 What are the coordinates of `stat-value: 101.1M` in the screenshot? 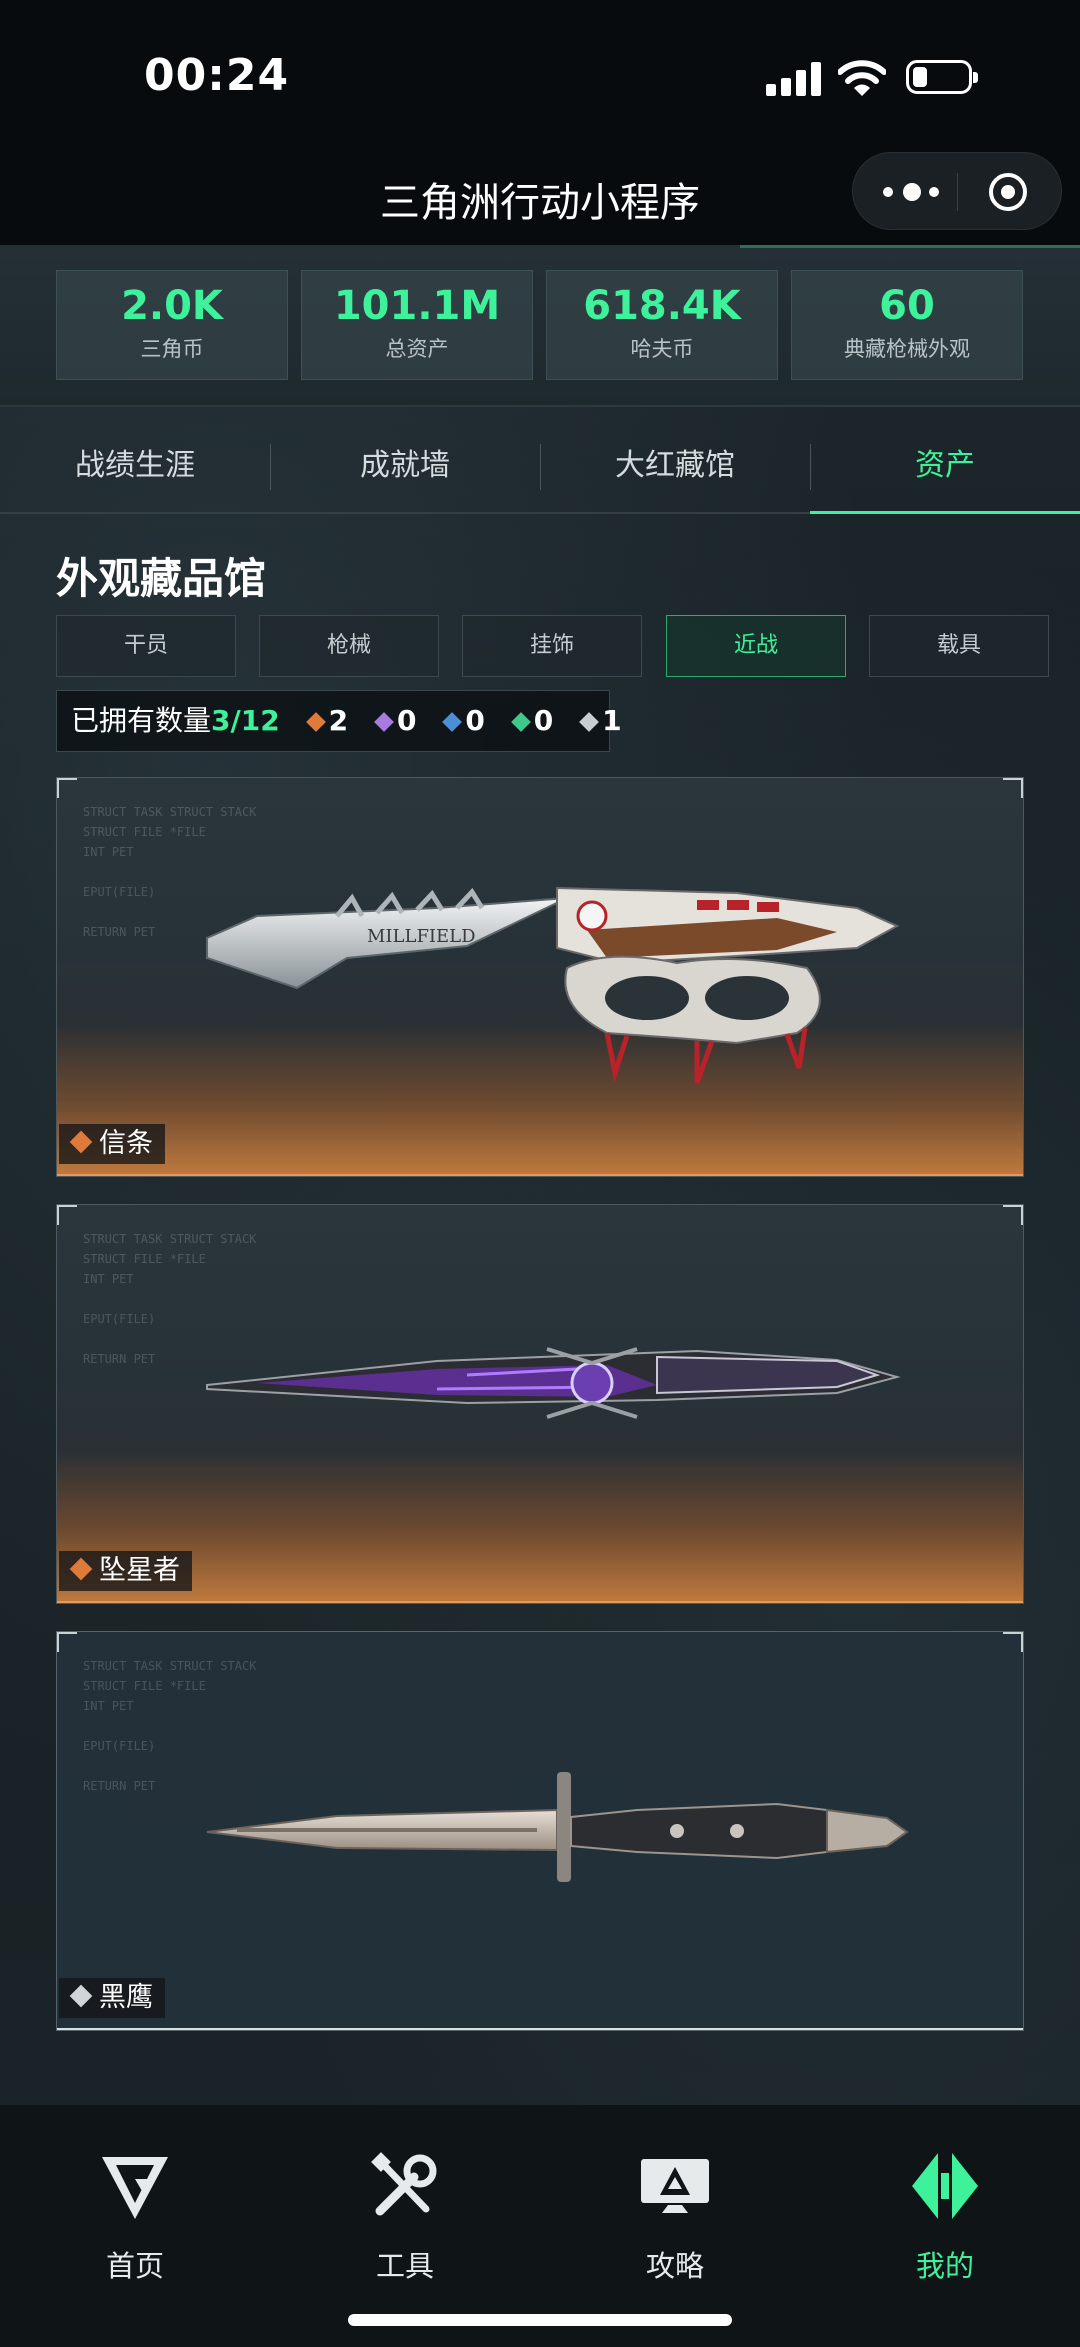 It's located at (417, 306).